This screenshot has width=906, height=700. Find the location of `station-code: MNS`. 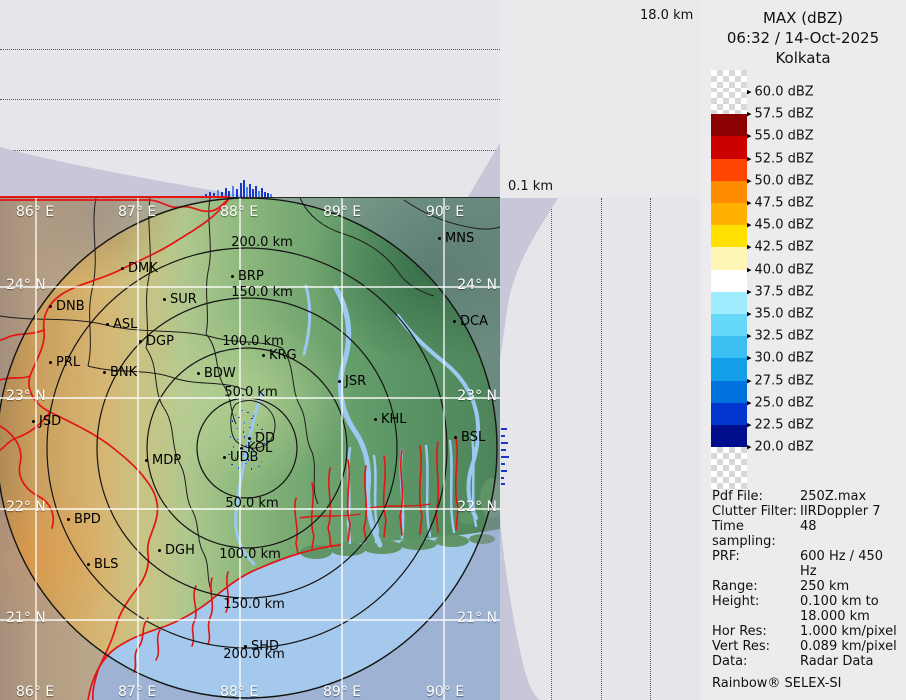

station-code: MNS is located at coordinates (460, 238).